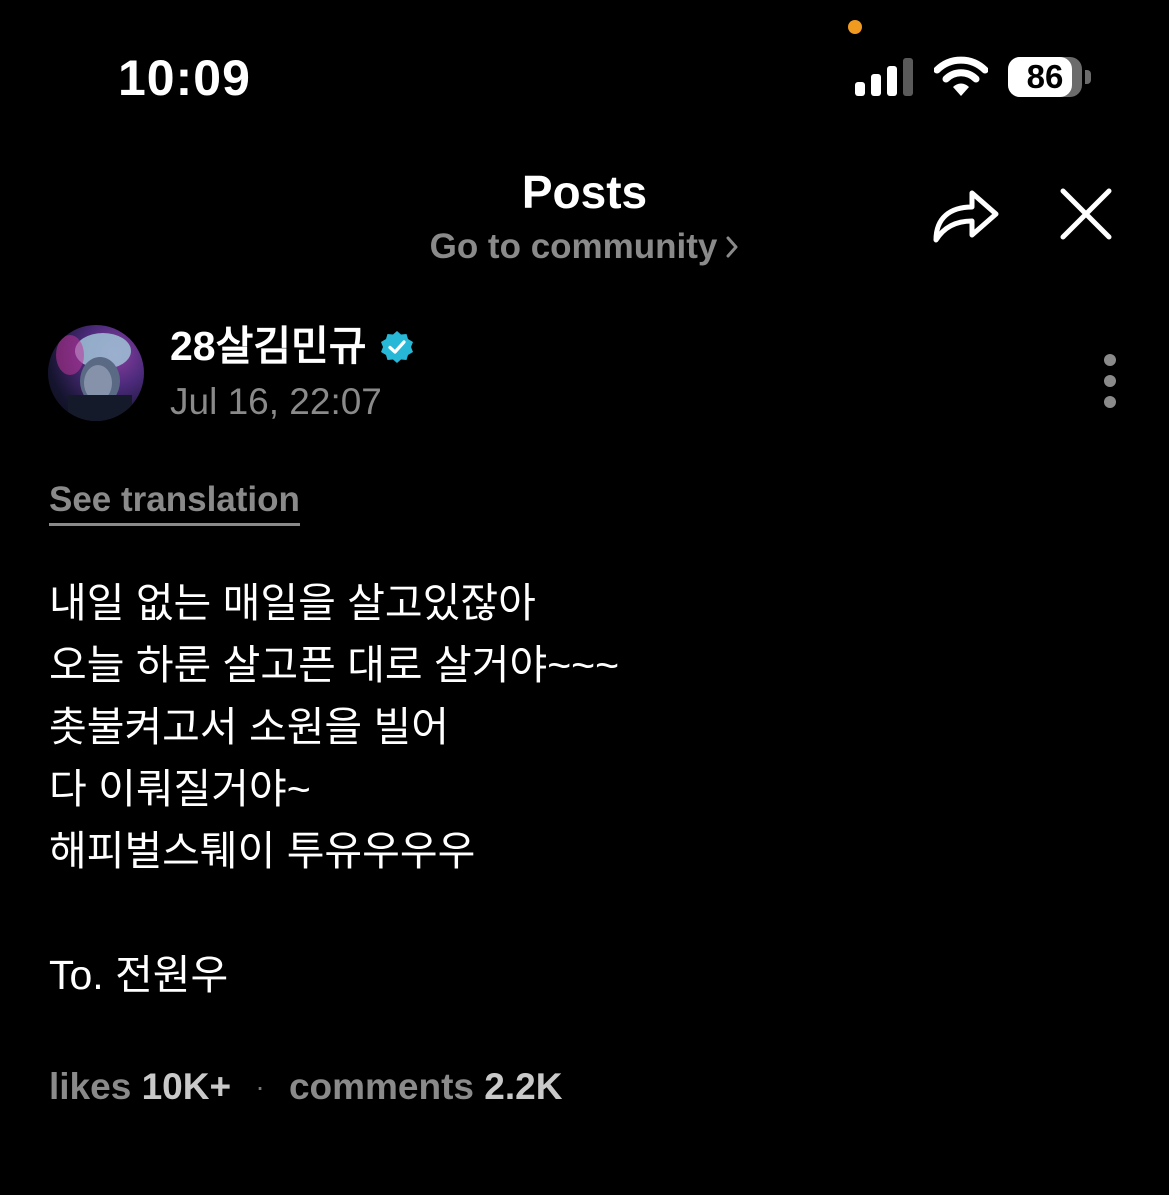 This screenshot has height=1195, width=1169. I want to click on cellular-signal-icon, so click(884, 77).